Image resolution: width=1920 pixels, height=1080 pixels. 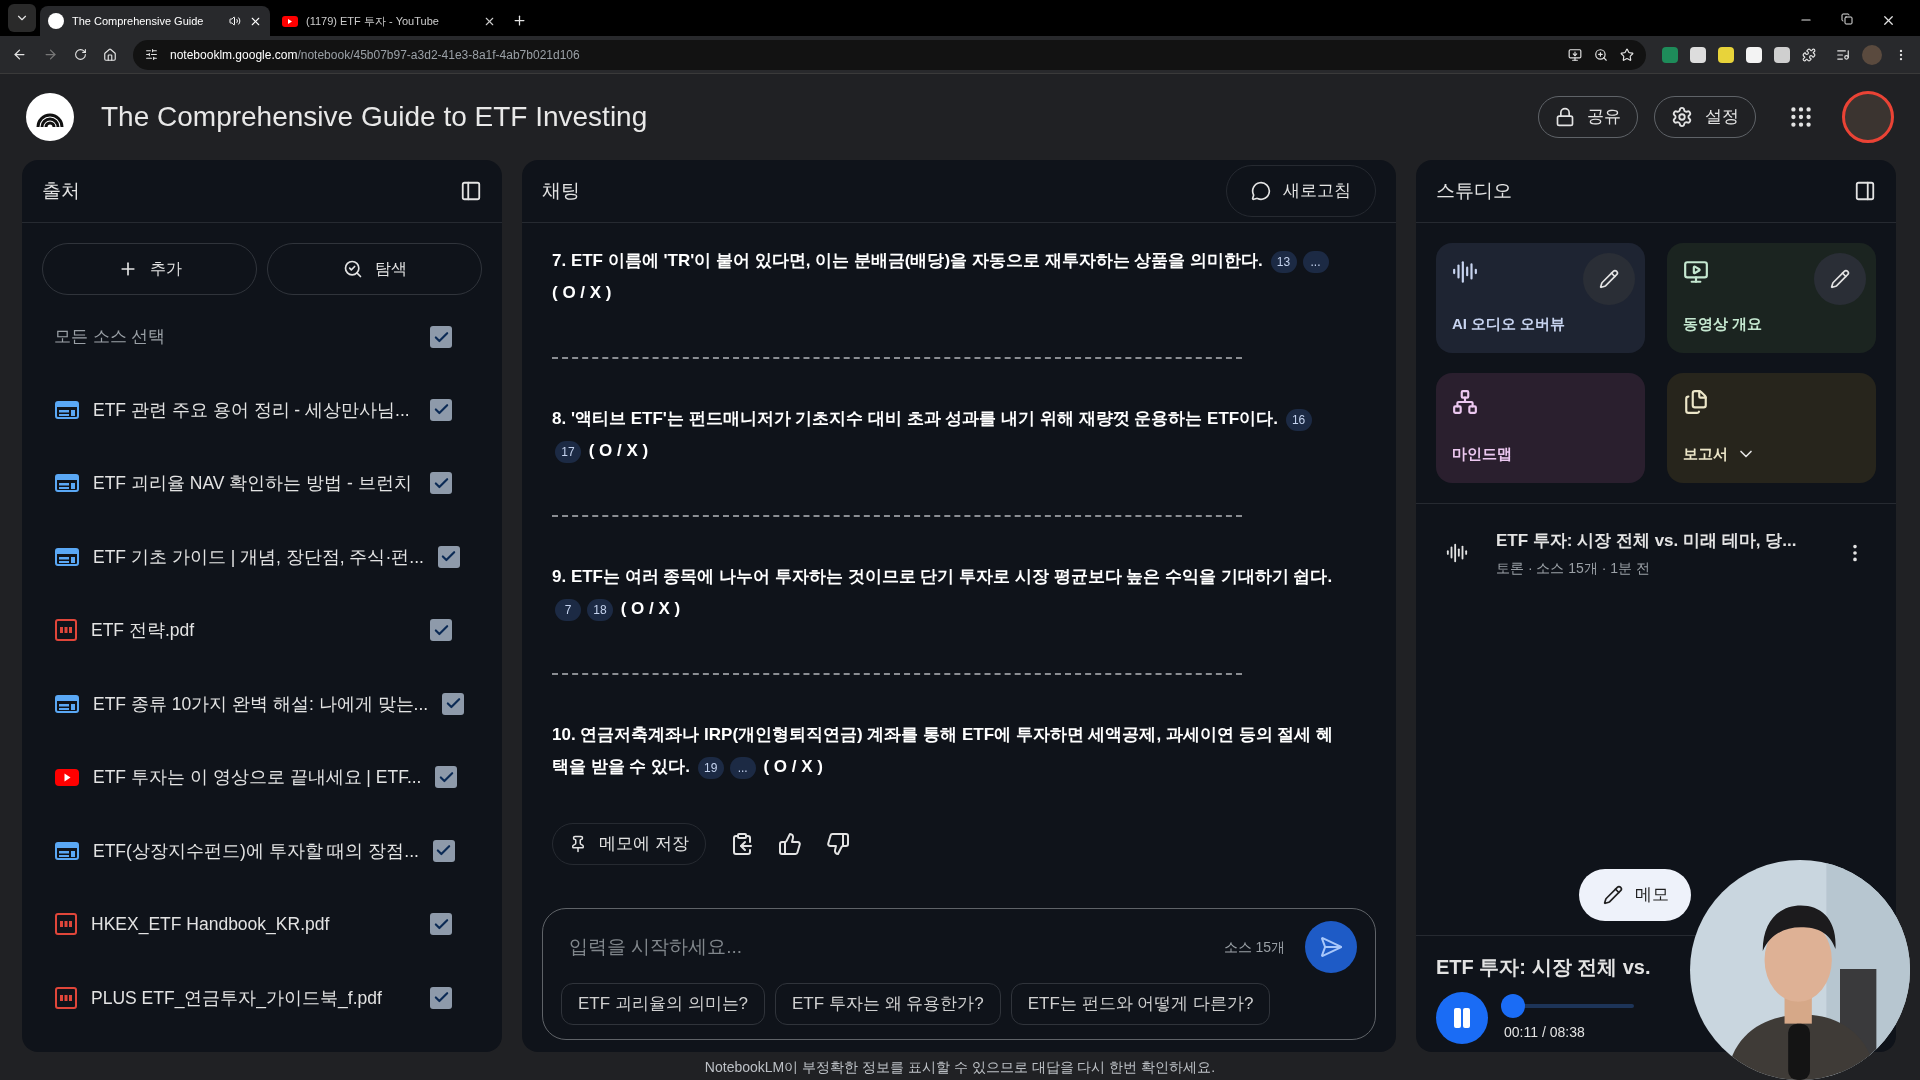 What do you see at coordinates (352, 269) in the screenshot?
I see `search-sparkle-icon` at bounding box center [352, 269].